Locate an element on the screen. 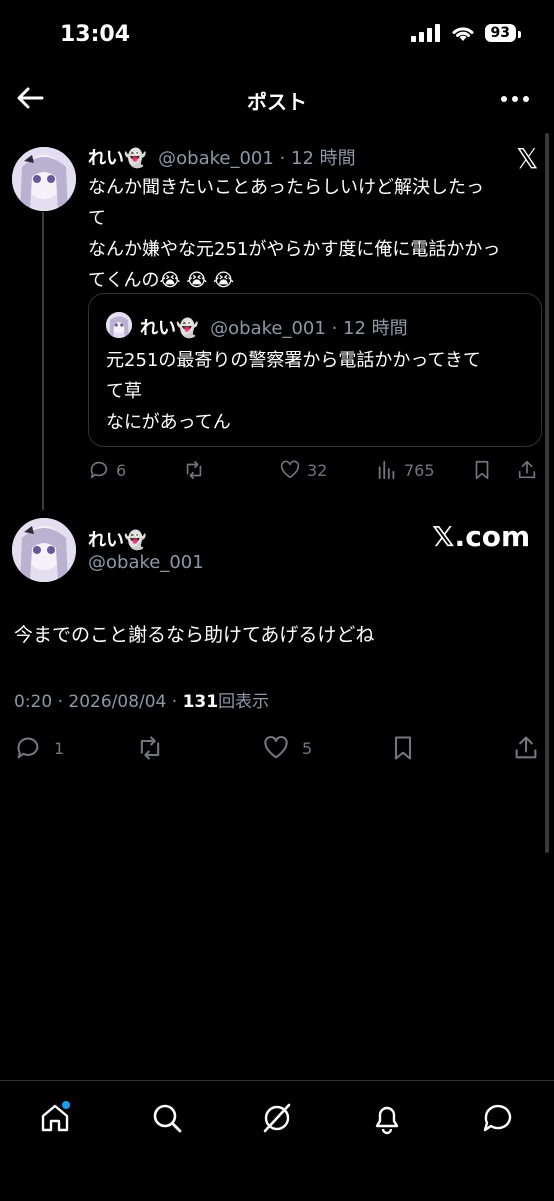 The width and height of the screenshot is (554, 1201). quote-text-line: て草 is located at coordinates (124, 391).